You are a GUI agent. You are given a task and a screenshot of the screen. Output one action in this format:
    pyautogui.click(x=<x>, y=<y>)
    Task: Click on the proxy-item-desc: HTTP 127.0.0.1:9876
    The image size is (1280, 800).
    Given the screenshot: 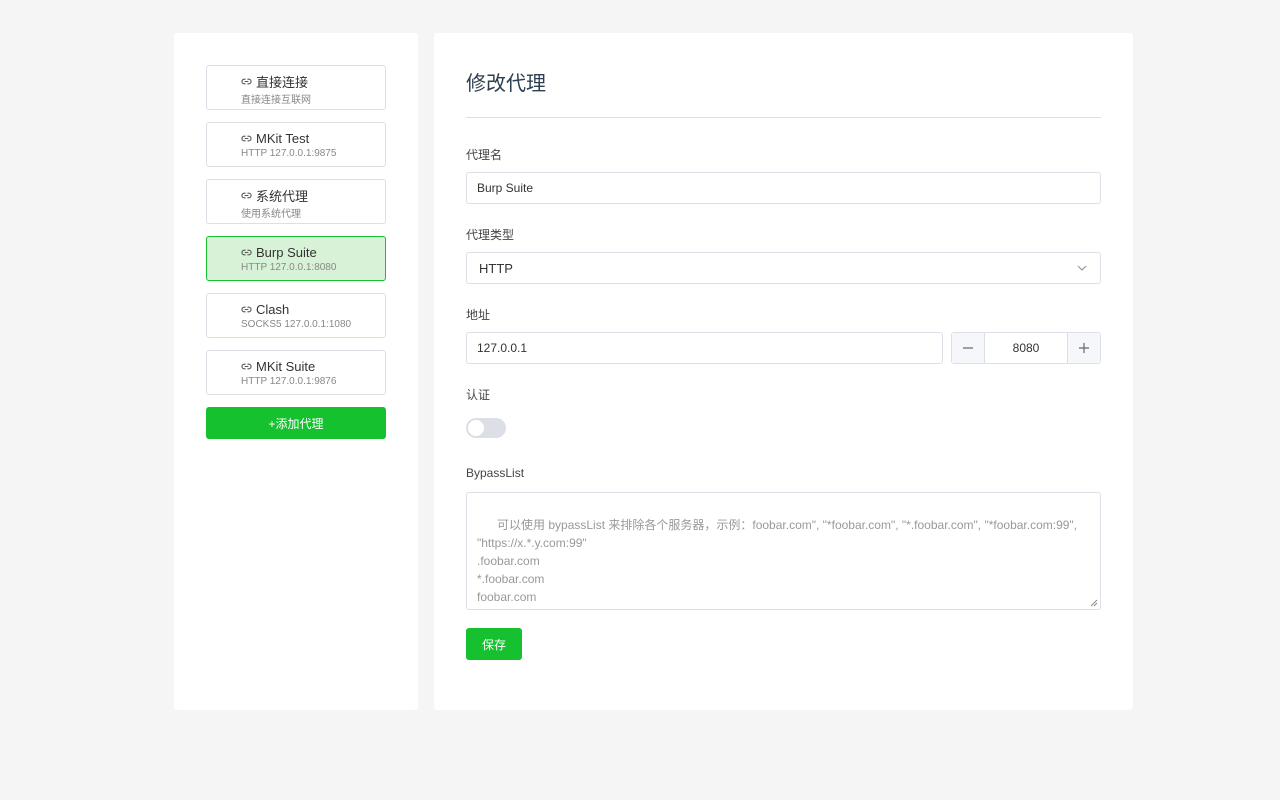 What is the action you would take?
    pyautogui.click(x=289, y=381)
    